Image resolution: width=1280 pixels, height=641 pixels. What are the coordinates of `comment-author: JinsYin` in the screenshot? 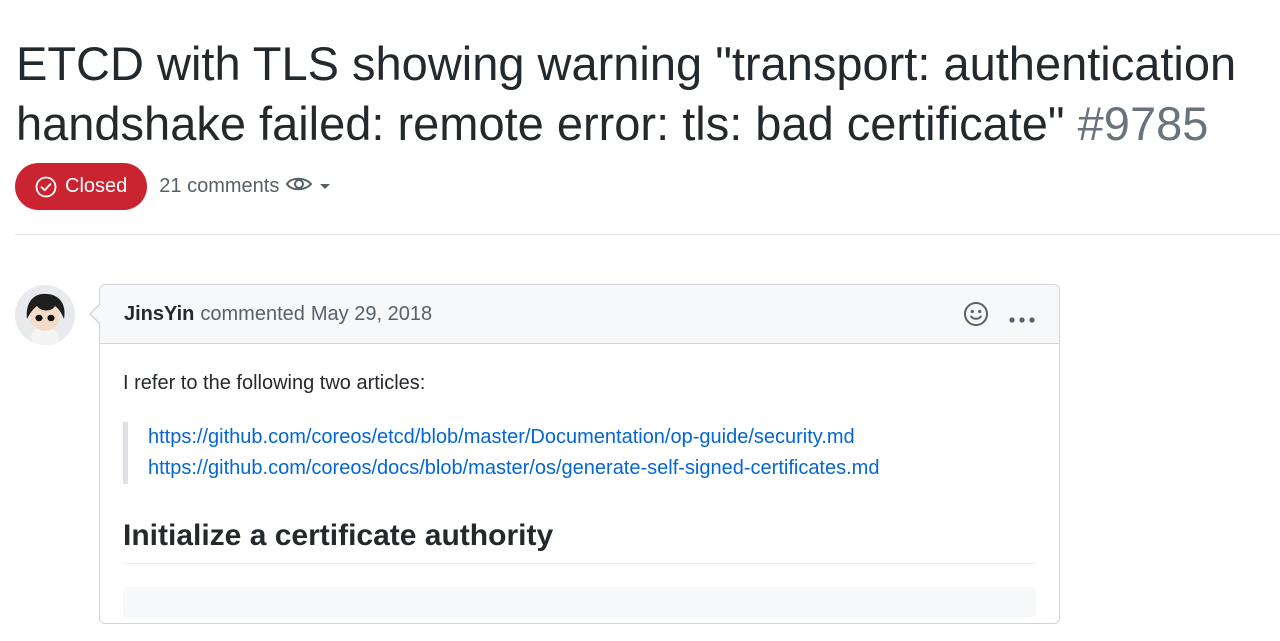 It's located at (159, 314).